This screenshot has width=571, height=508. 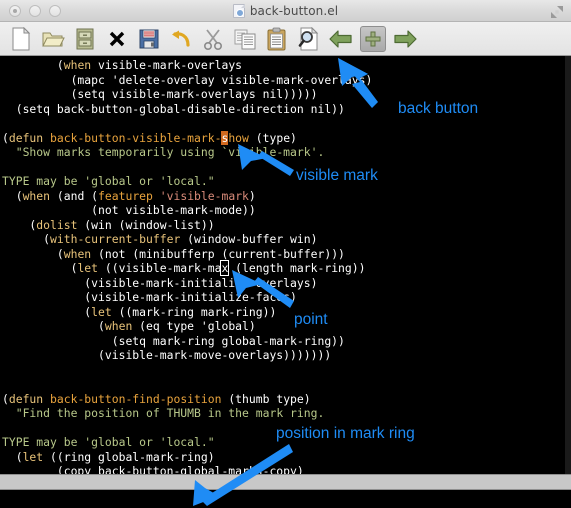 I want to click on buffer-line: (setq visible-mark-overlays nil))))), so click(x=160, y=94).